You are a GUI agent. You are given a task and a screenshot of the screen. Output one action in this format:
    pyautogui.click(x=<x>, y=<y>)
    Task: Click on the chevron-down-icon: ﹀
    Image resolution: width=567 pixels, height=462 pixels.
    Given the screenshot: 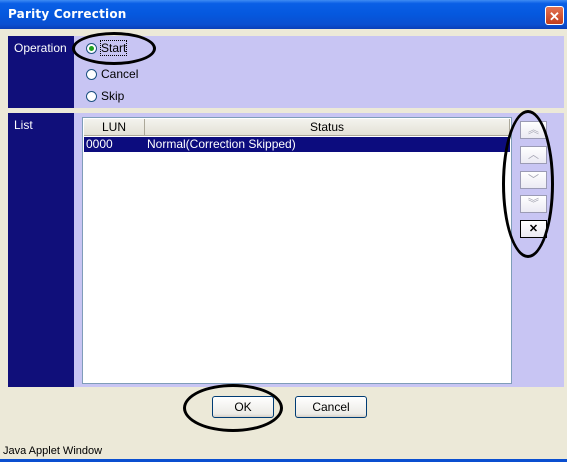 What is the action you would take?
    pyautogui.click(x=533, y=180)
    